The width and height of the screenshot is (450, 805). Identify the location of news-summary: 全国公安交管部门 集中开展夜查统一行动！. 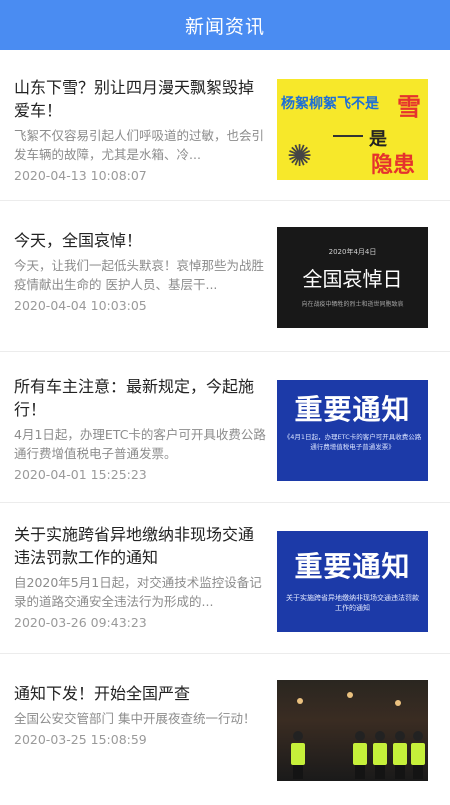
(135, 718).